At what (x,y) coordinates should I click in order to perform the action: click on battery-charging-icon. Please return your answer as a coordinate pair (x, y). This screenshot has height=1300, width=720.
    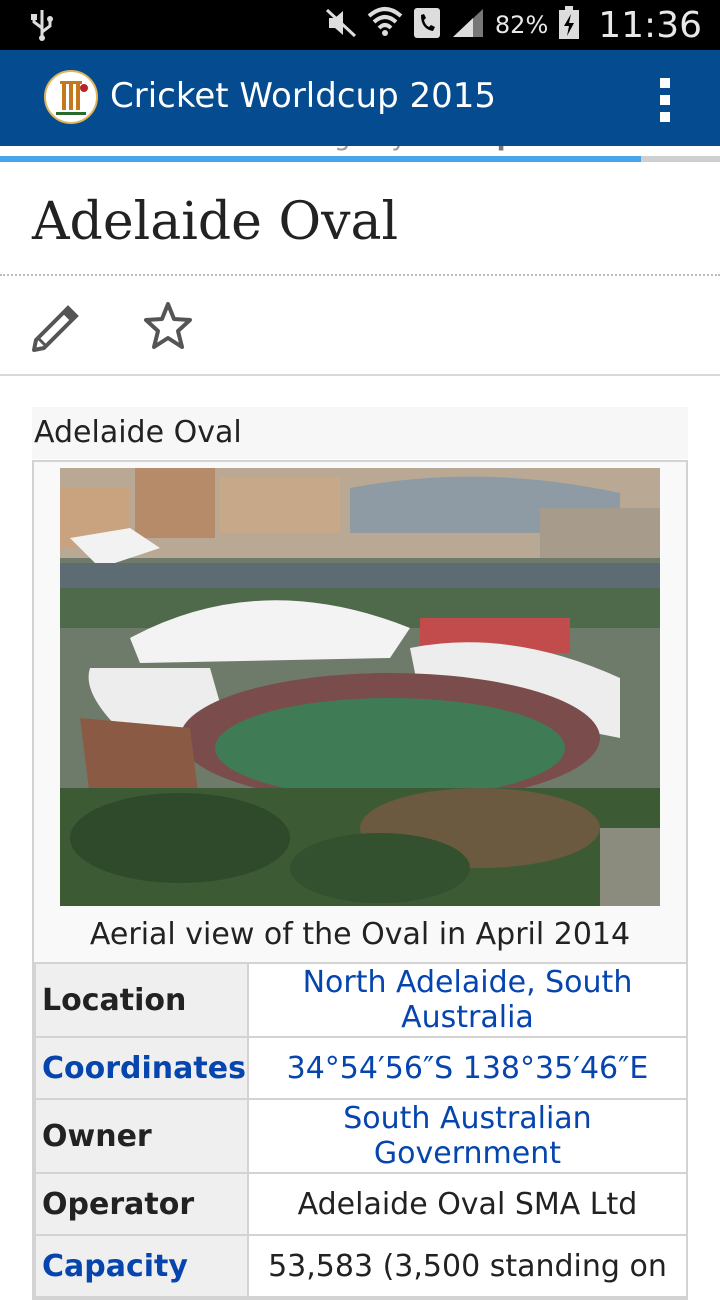
    Looking at the image, I should click on (569, 25).